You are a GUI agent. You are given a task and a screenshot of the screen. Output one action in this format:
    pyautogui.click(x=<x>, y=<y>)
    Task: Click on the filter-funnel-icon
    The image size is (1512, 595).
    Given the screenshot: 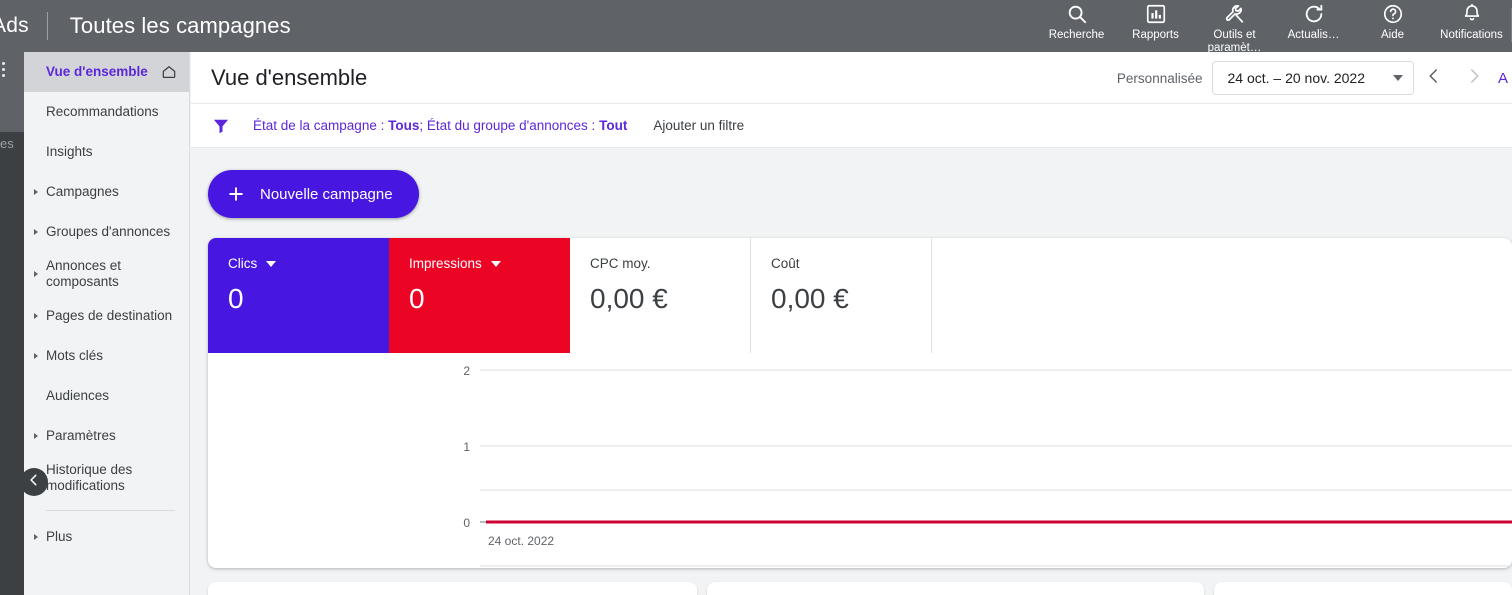 What is the action you would take?
    pyautogui.click(x=221, y=126)
    